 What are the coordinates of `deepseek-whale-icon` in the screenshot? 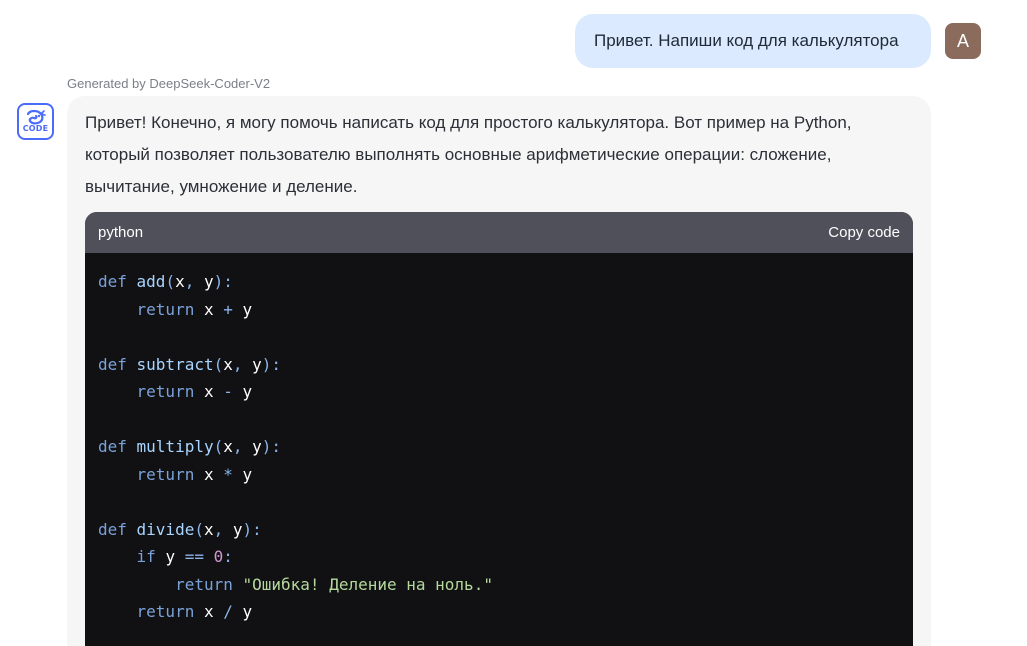 It's located at (36, 117).